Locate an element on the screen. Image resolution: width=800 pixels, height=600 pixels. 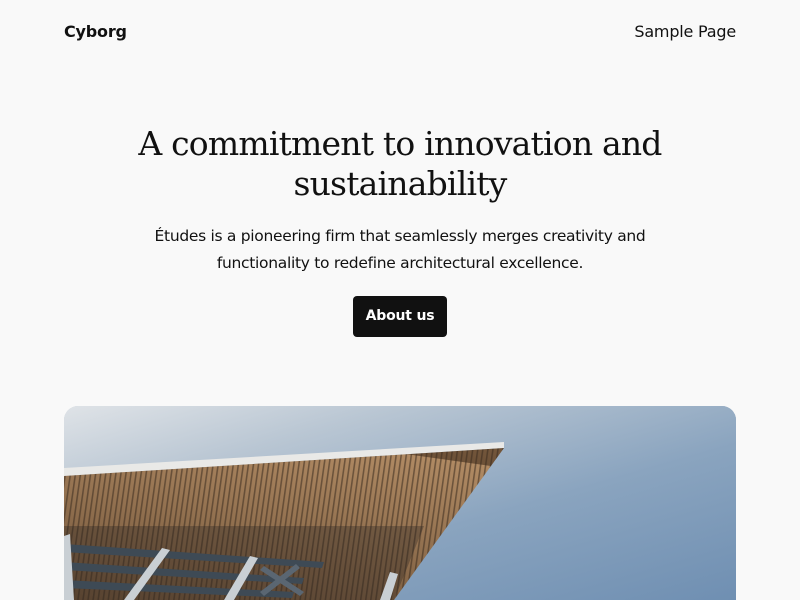
nav-item-sample-page: Sample Page is located at coordinates (685, 31).